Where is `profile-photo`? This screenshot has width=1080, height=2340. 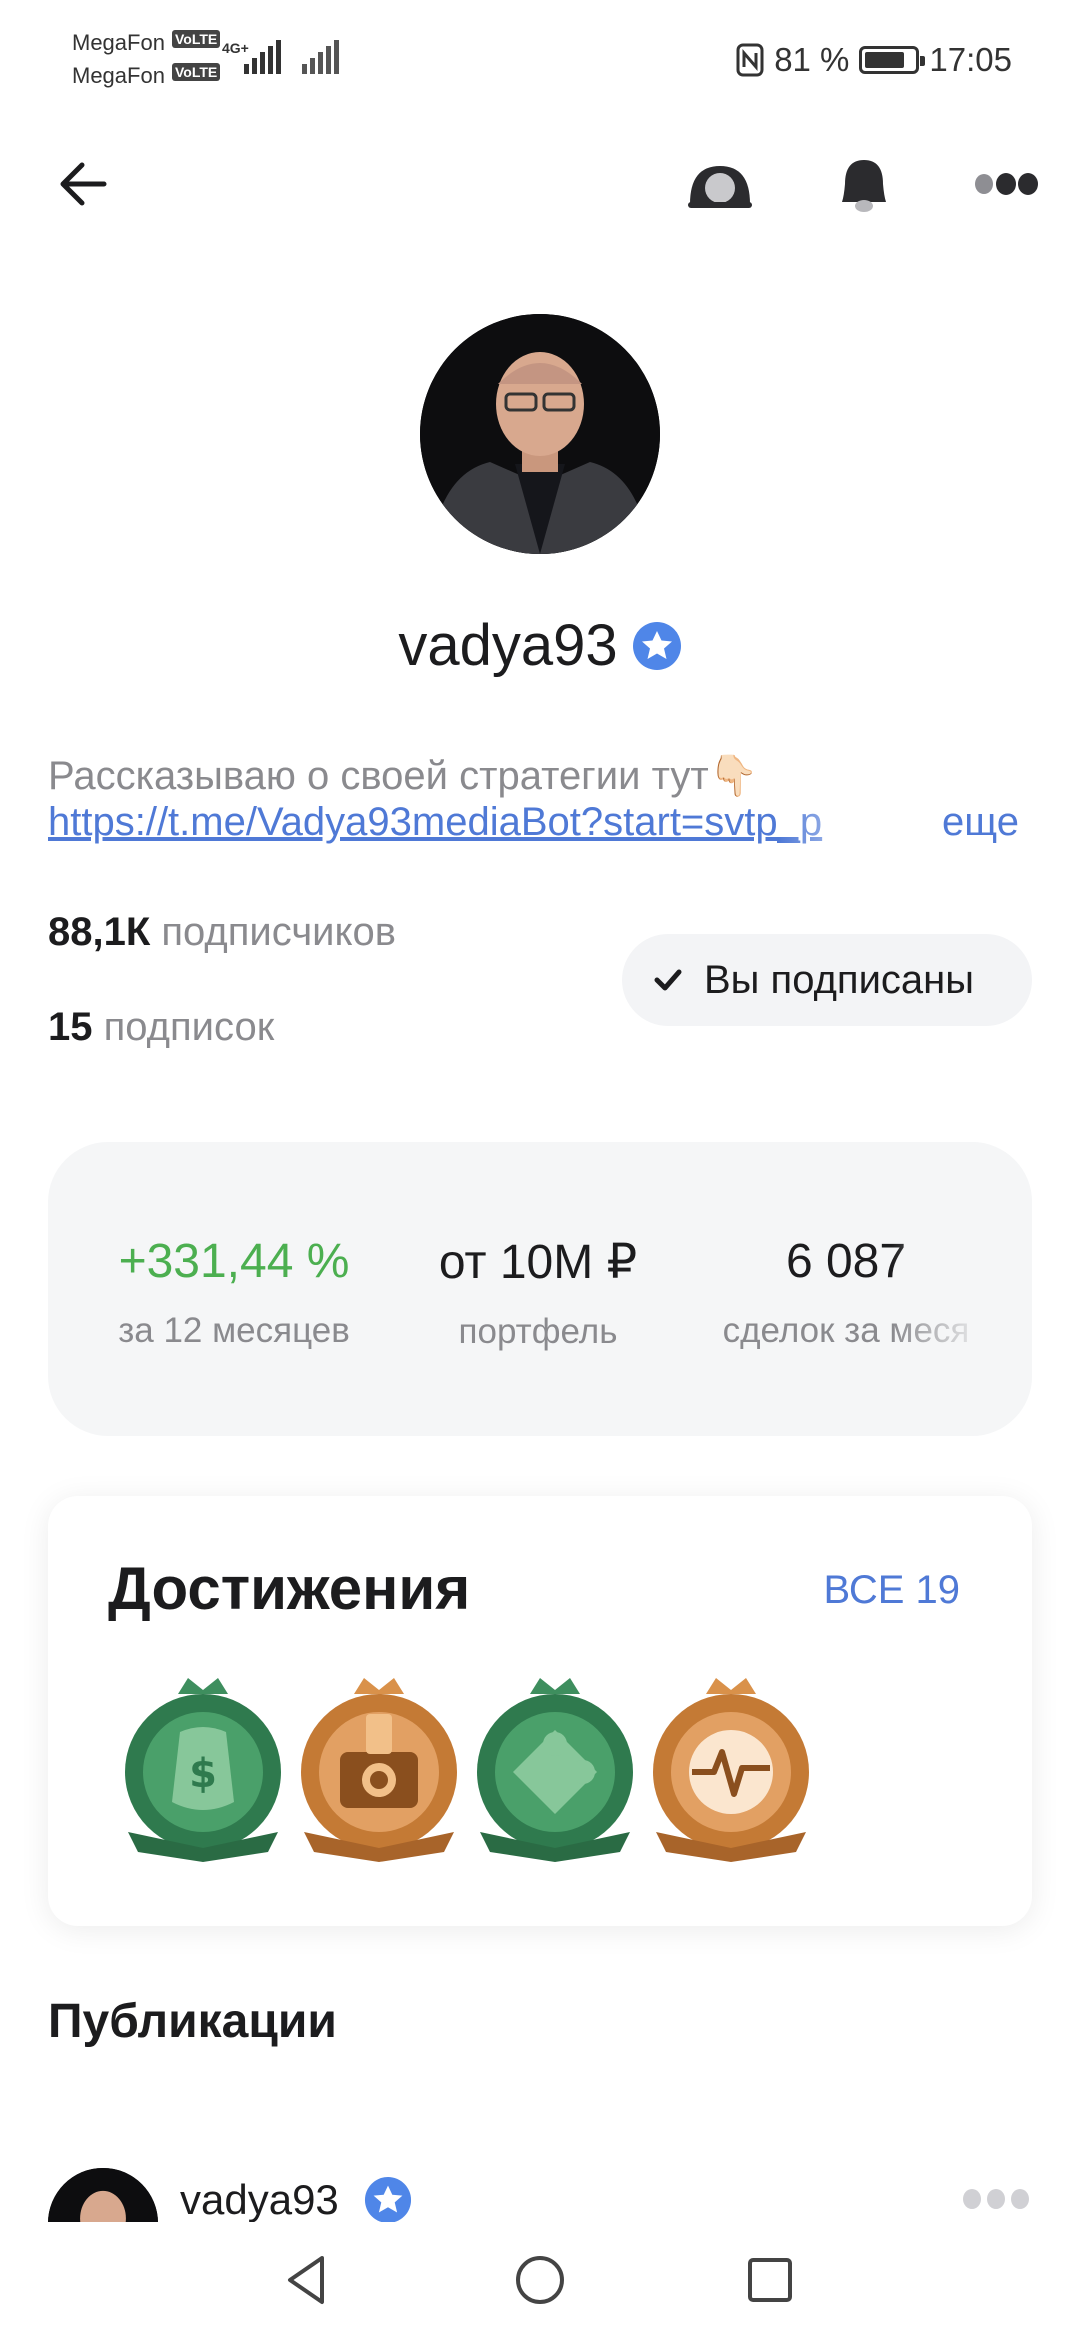
profile-photo is located at coordinates (540, 434).